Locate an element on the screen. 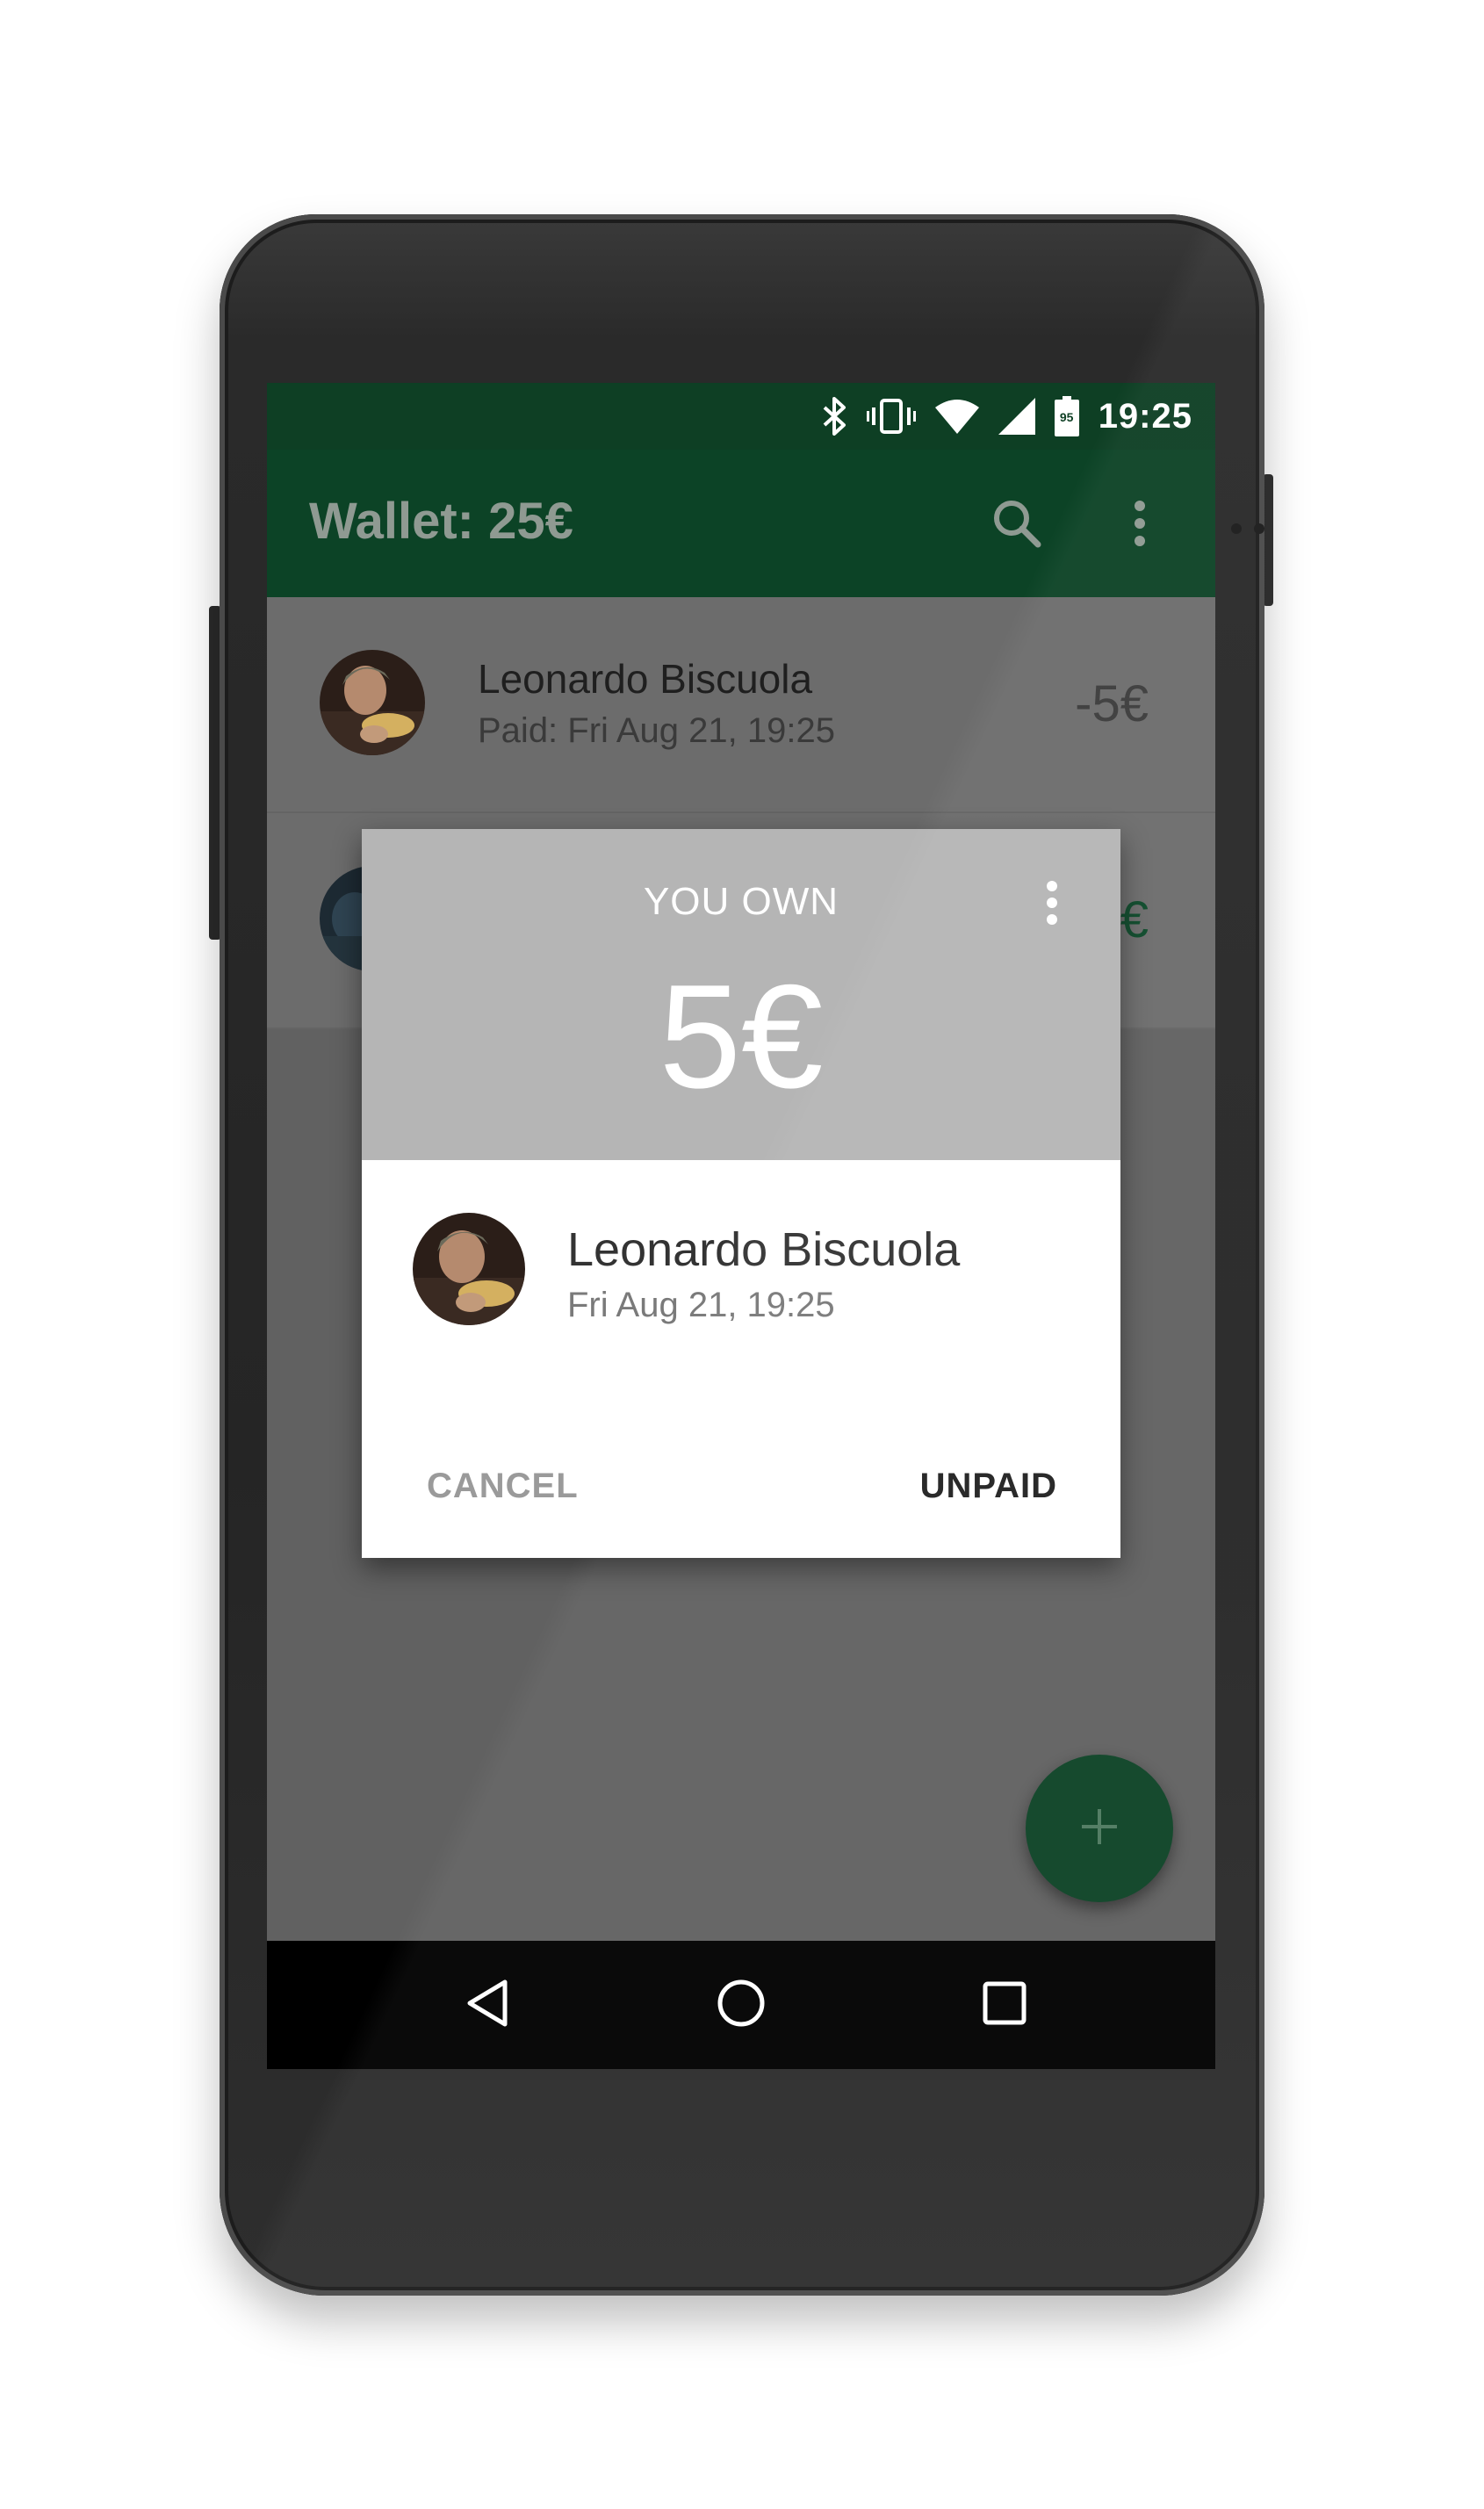 Image resolution: width=1484 pixels, height=2509 pixels. dialog-amount: 5€ is located at coordinates (741, 1036).